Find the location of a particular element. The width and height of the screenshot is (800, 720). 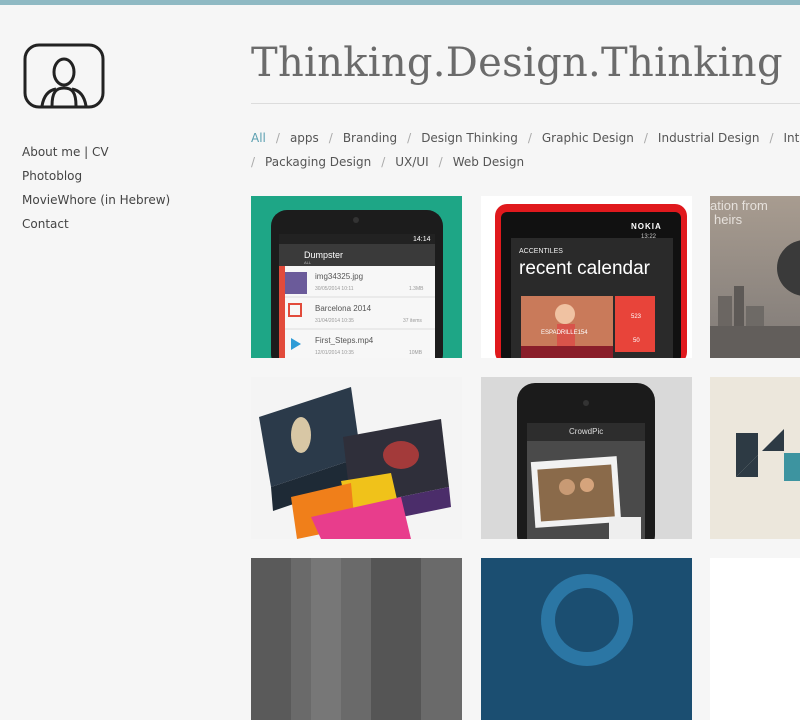

filter-ux-ui: UX/UI is located at coordinates (411, 162).